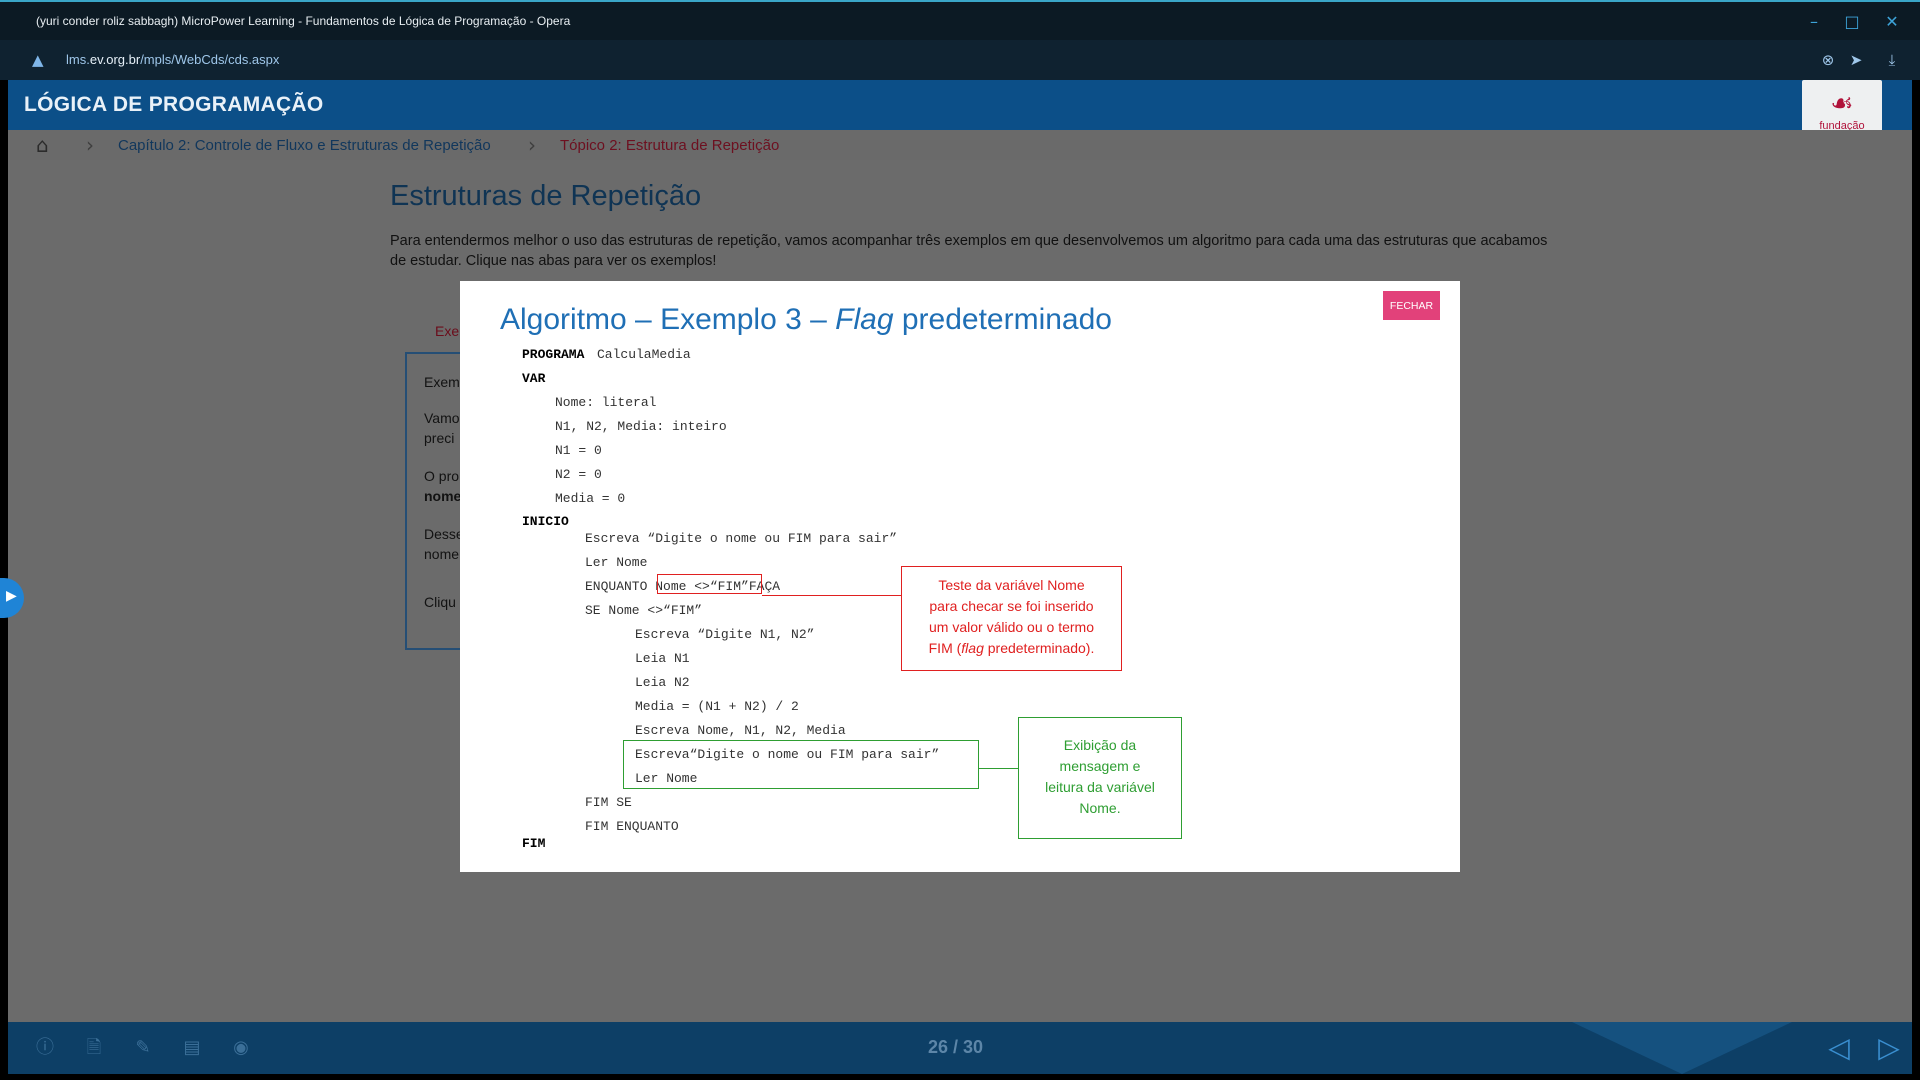 This screenshot has width=1920, height=1080. What do you see at coordinates (662, 658) in the screenshot?
I see `code-line: Leia N1` at bounding box center [662, 658].